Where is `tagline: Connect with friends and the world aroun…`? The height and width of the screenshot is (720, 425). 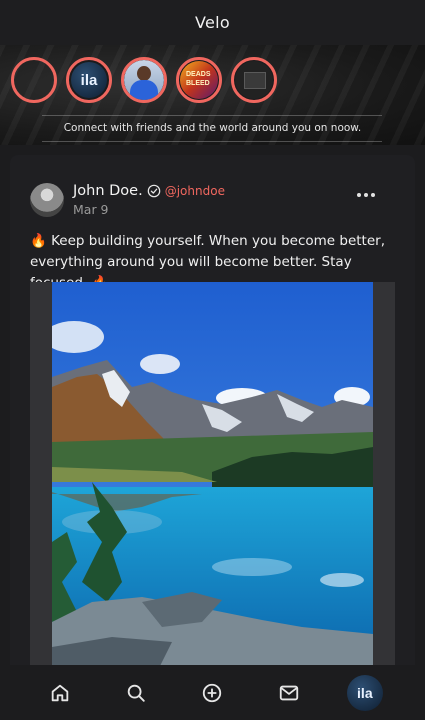
tagline: Connect with friends and the world aroun… is located at coordinates (212, 128).